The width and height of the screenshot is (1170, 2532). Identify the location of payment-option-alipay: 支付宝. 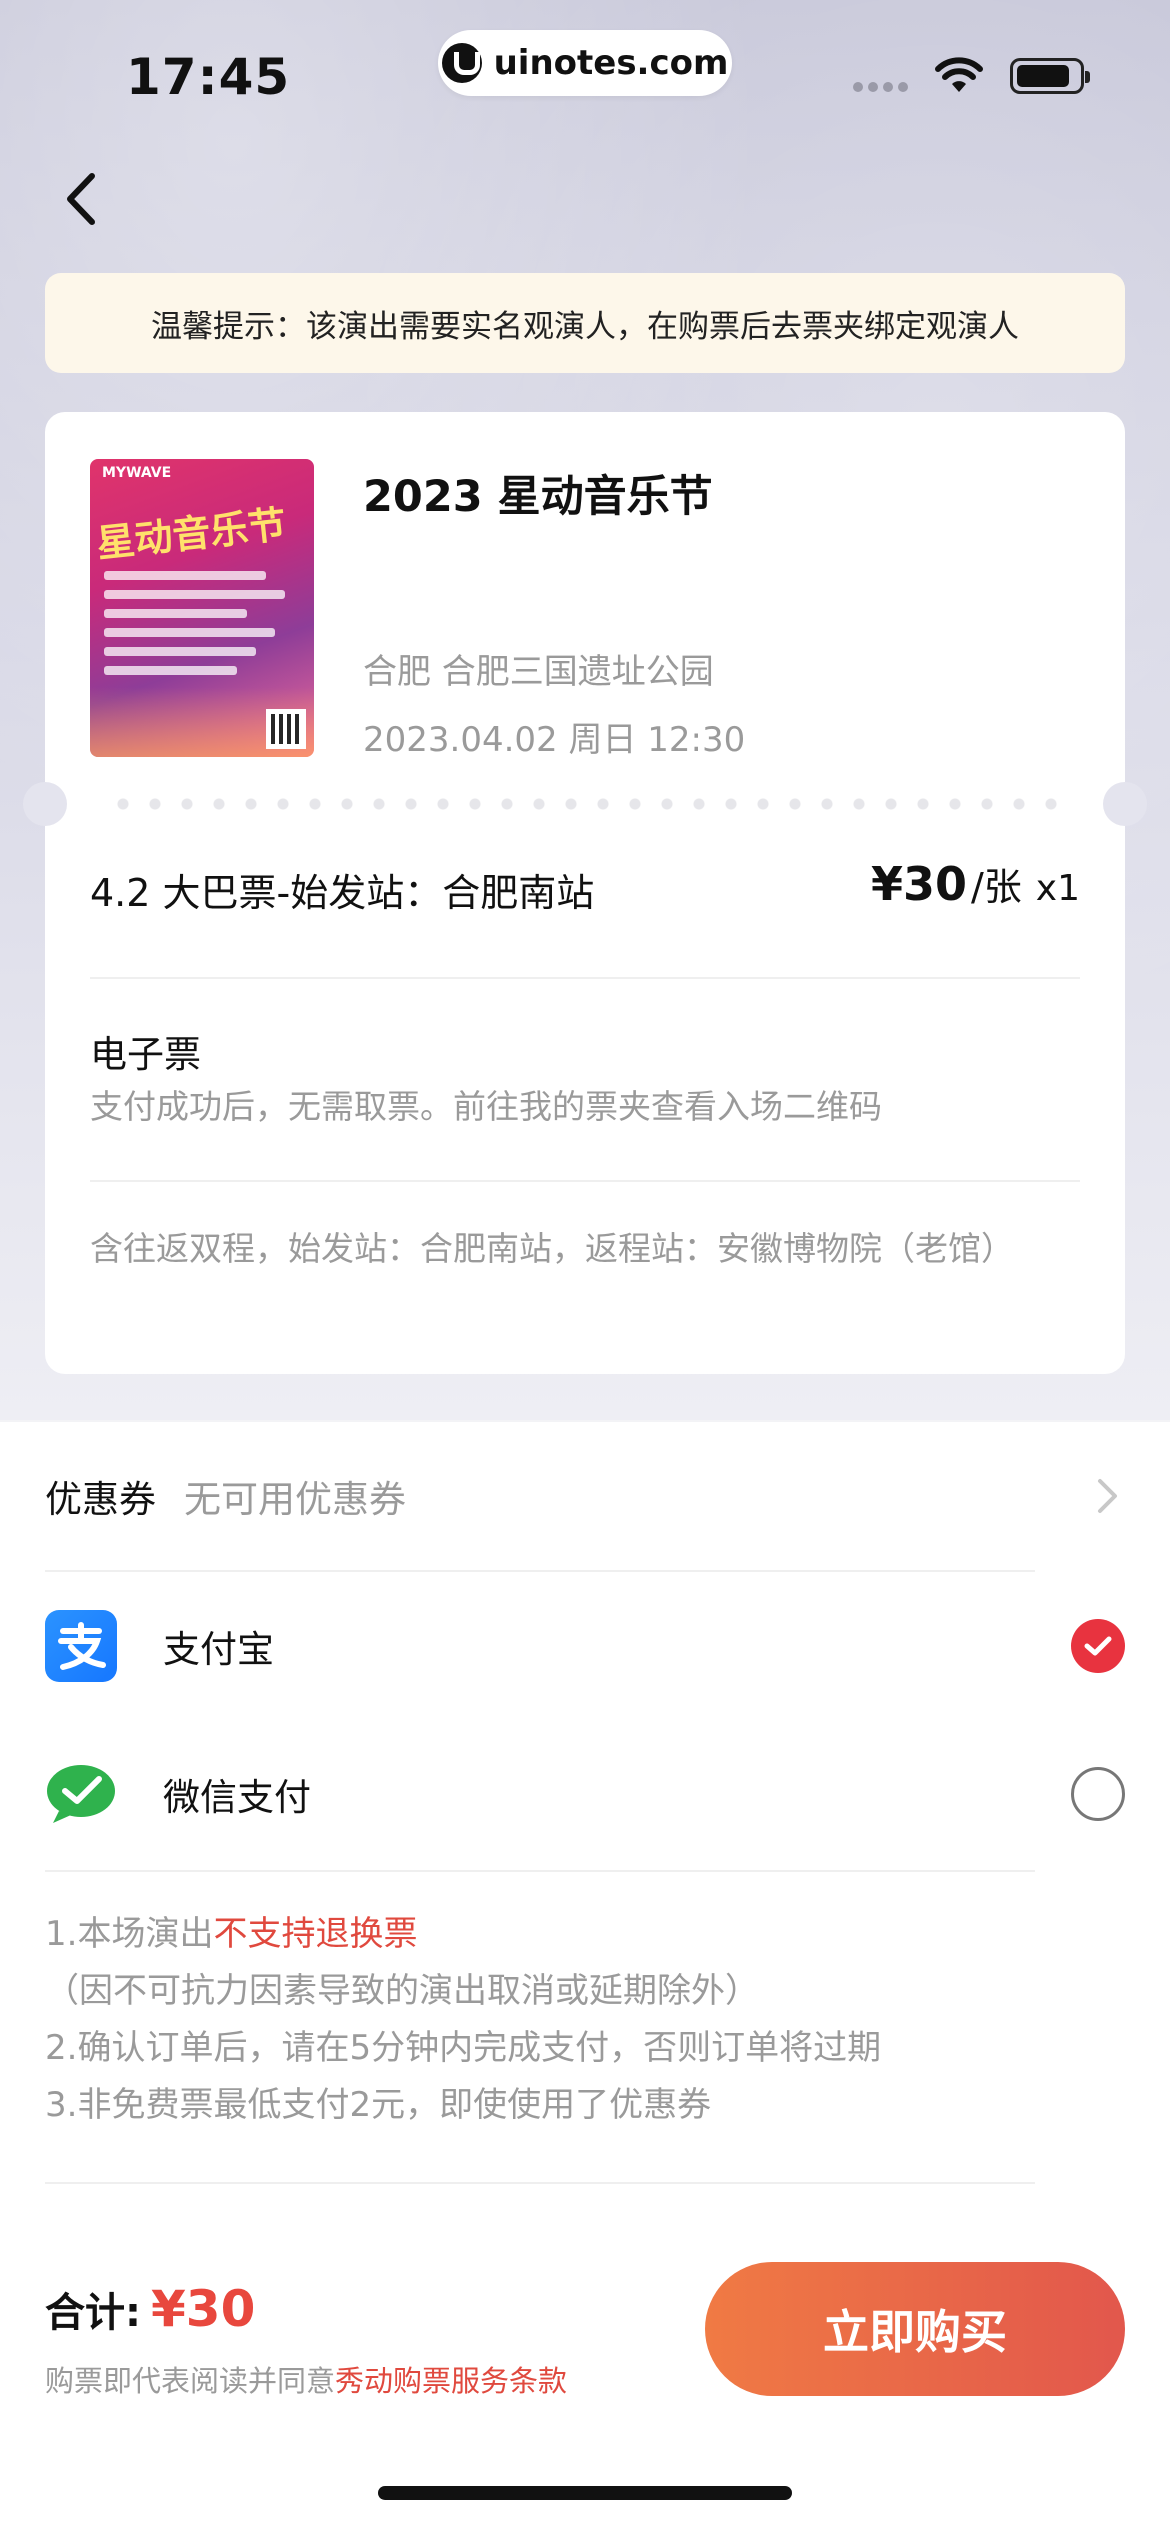
(585, 1646).